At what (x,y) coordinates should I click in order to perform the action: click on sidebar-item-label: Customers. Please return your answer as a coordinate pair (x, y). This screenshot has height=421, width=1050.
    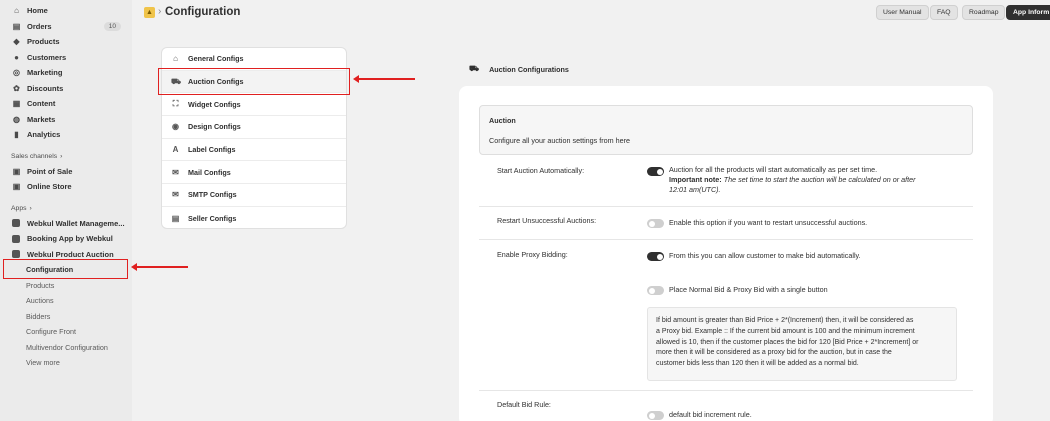
    Looking at the image, I should click on (47, 57).